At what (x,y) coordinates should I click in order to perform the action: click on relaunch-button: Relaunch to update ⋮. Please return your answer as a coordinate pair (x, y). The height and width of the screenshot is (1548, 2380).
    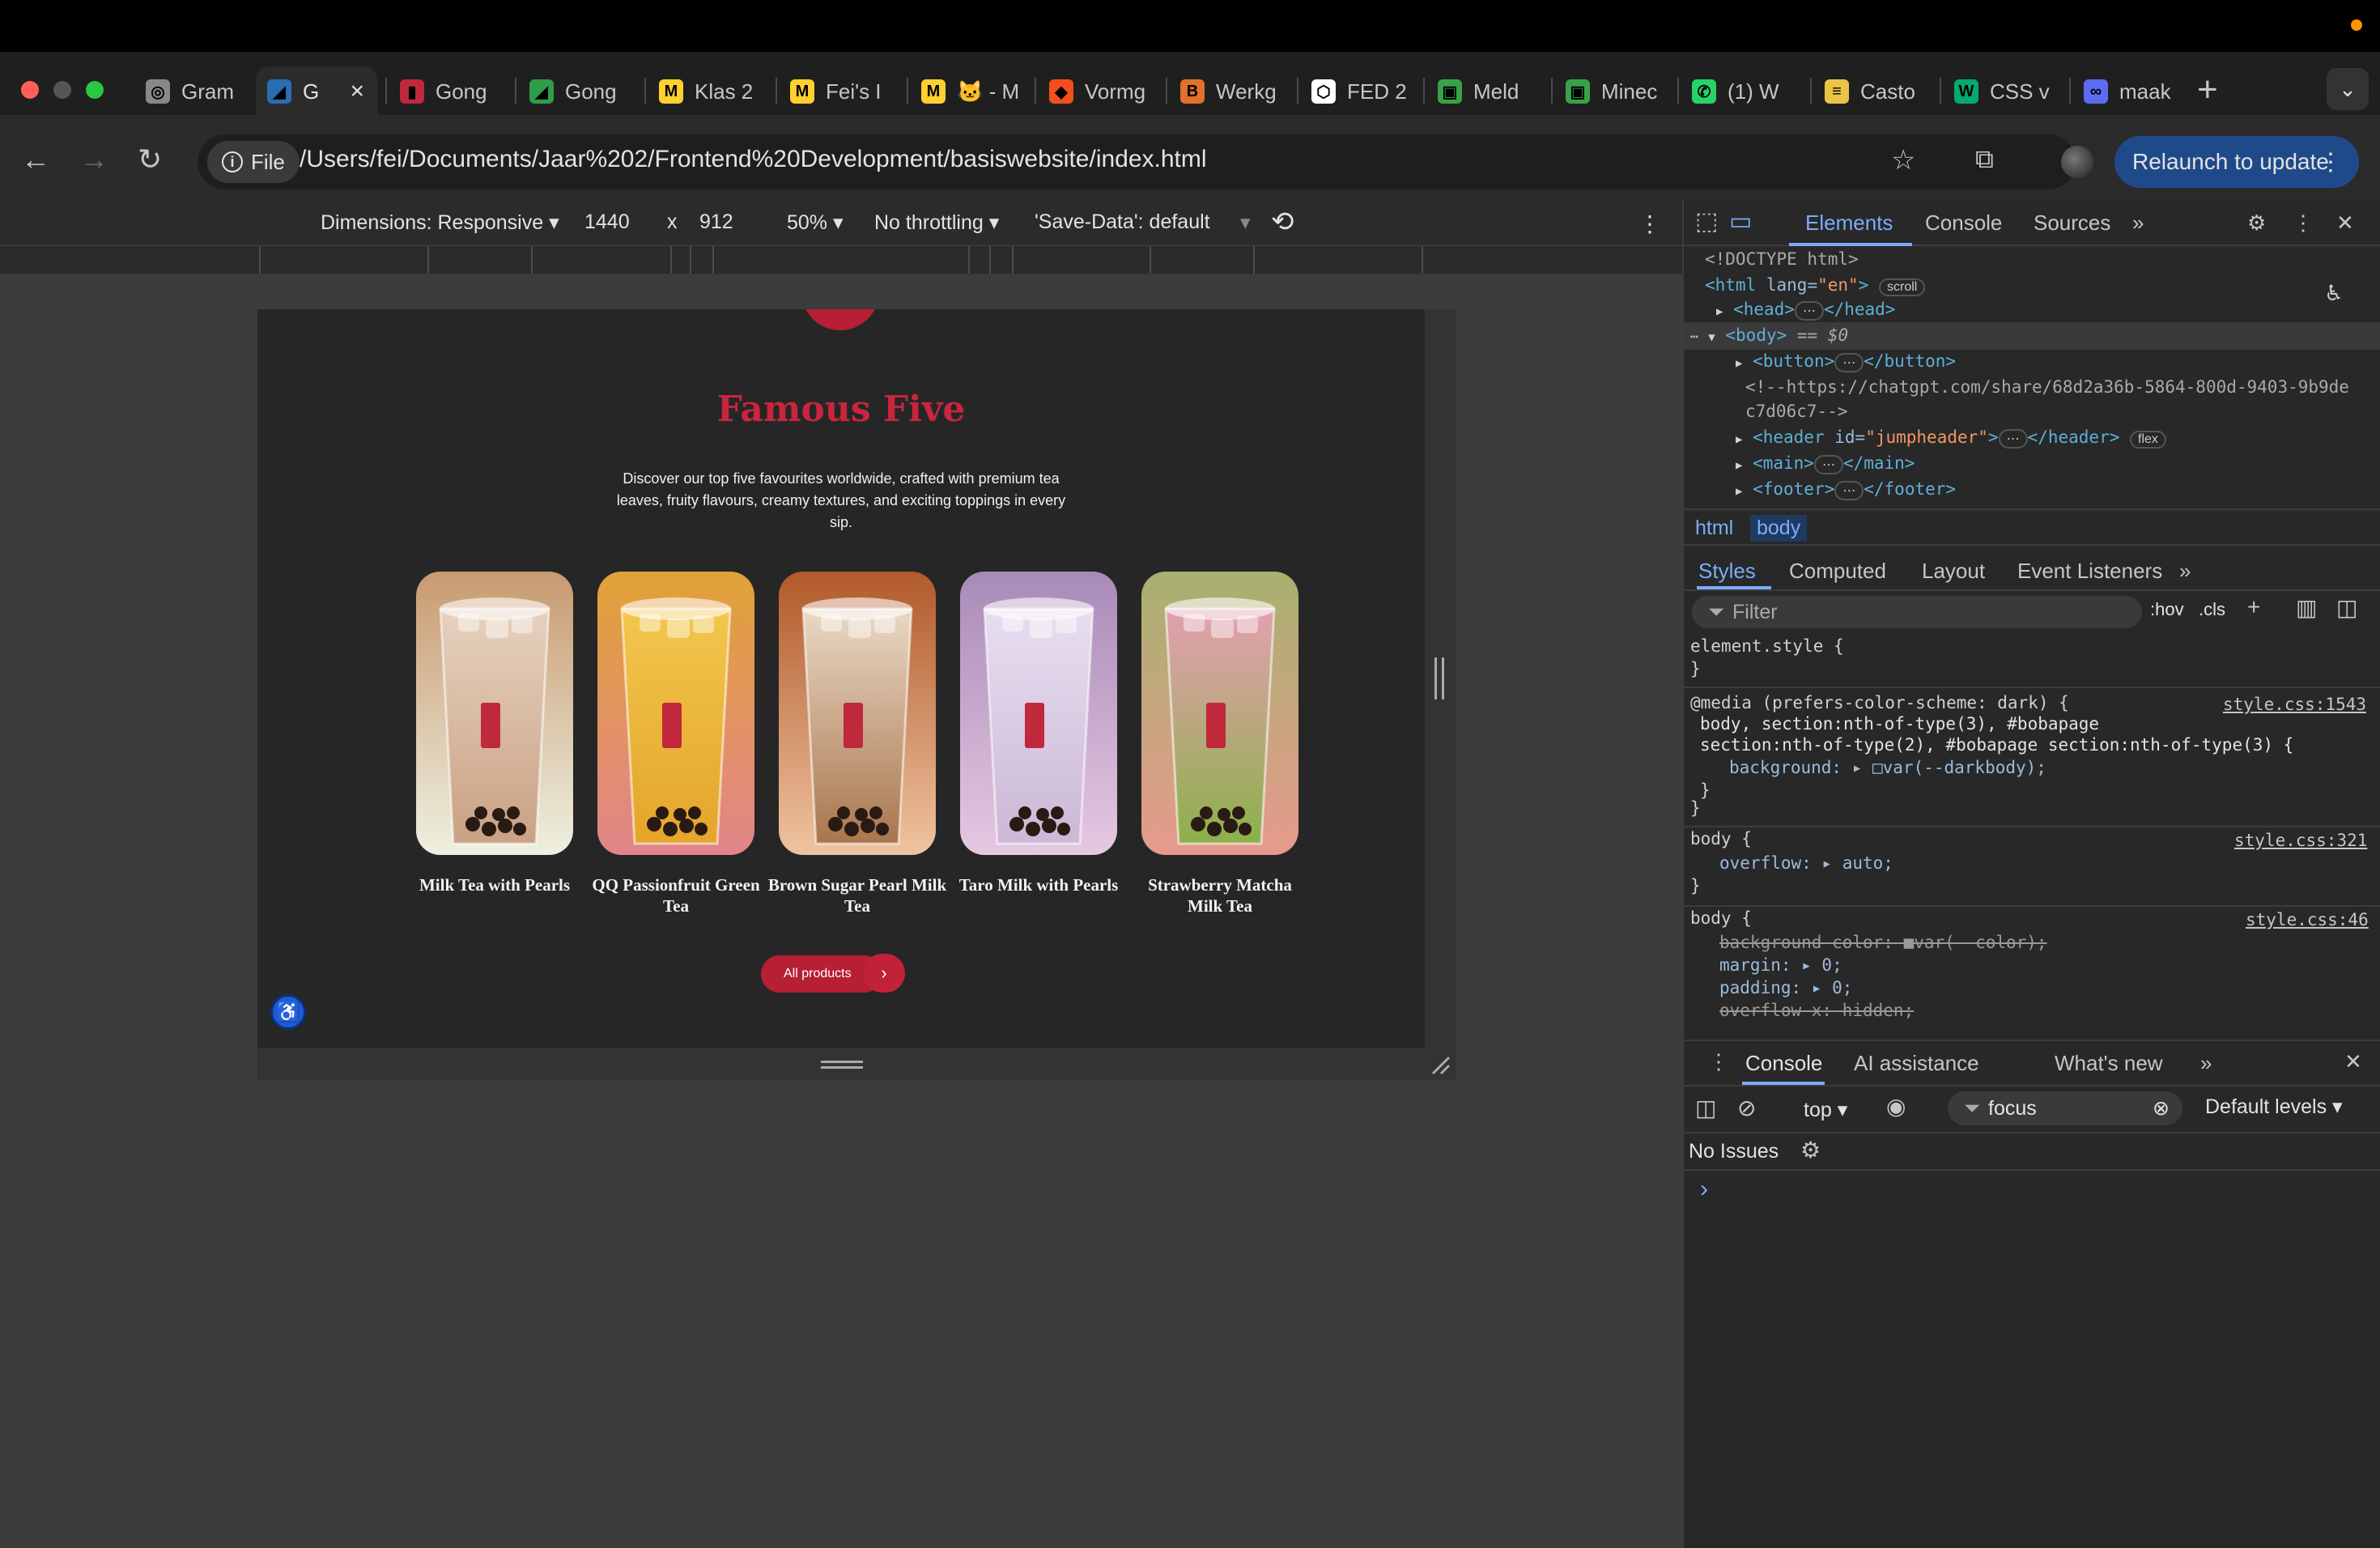
    Looking at the image, I should click on (2236, 162).